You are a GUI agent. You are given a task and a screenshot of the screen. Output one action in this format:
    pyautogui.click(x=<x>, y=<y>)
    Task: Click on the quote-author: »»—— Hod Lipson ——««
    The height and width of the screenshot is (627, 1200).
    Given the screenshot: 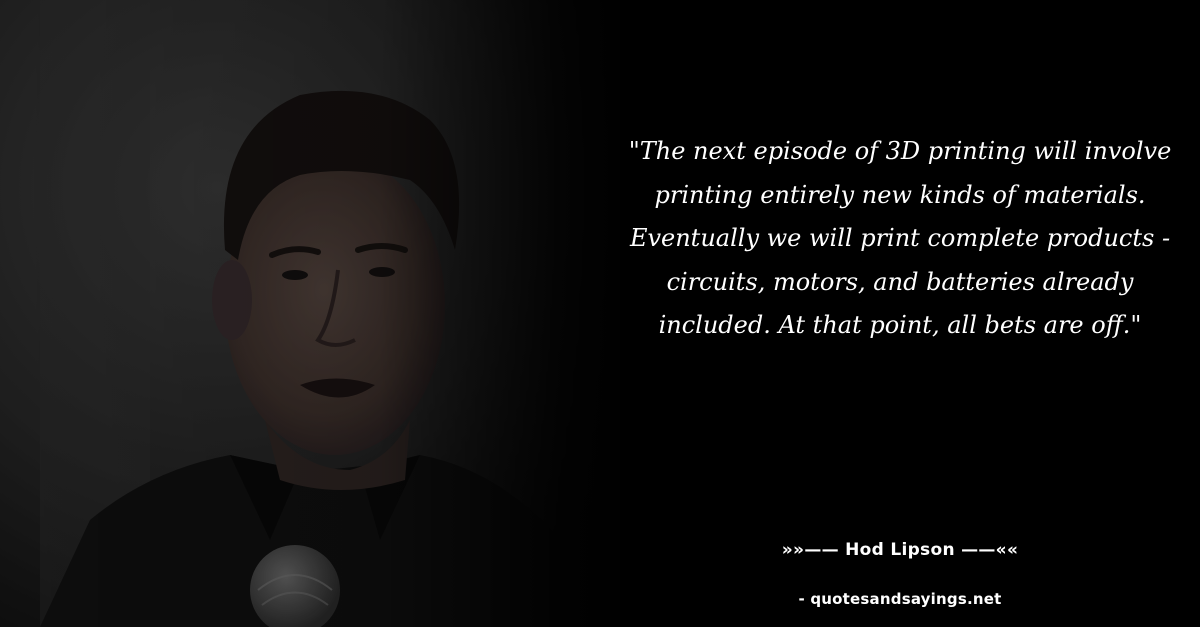 What is the action you would take?
    pyautogui.click(x=900, y=550)
    